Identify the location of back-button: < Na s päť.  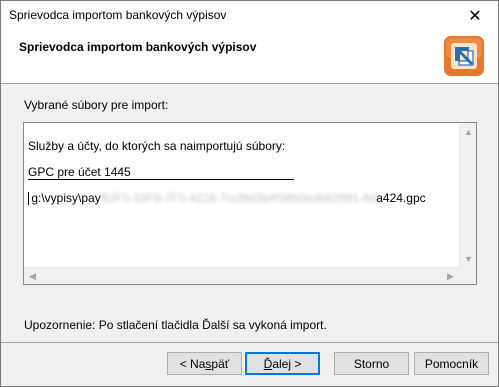
(204, 363).